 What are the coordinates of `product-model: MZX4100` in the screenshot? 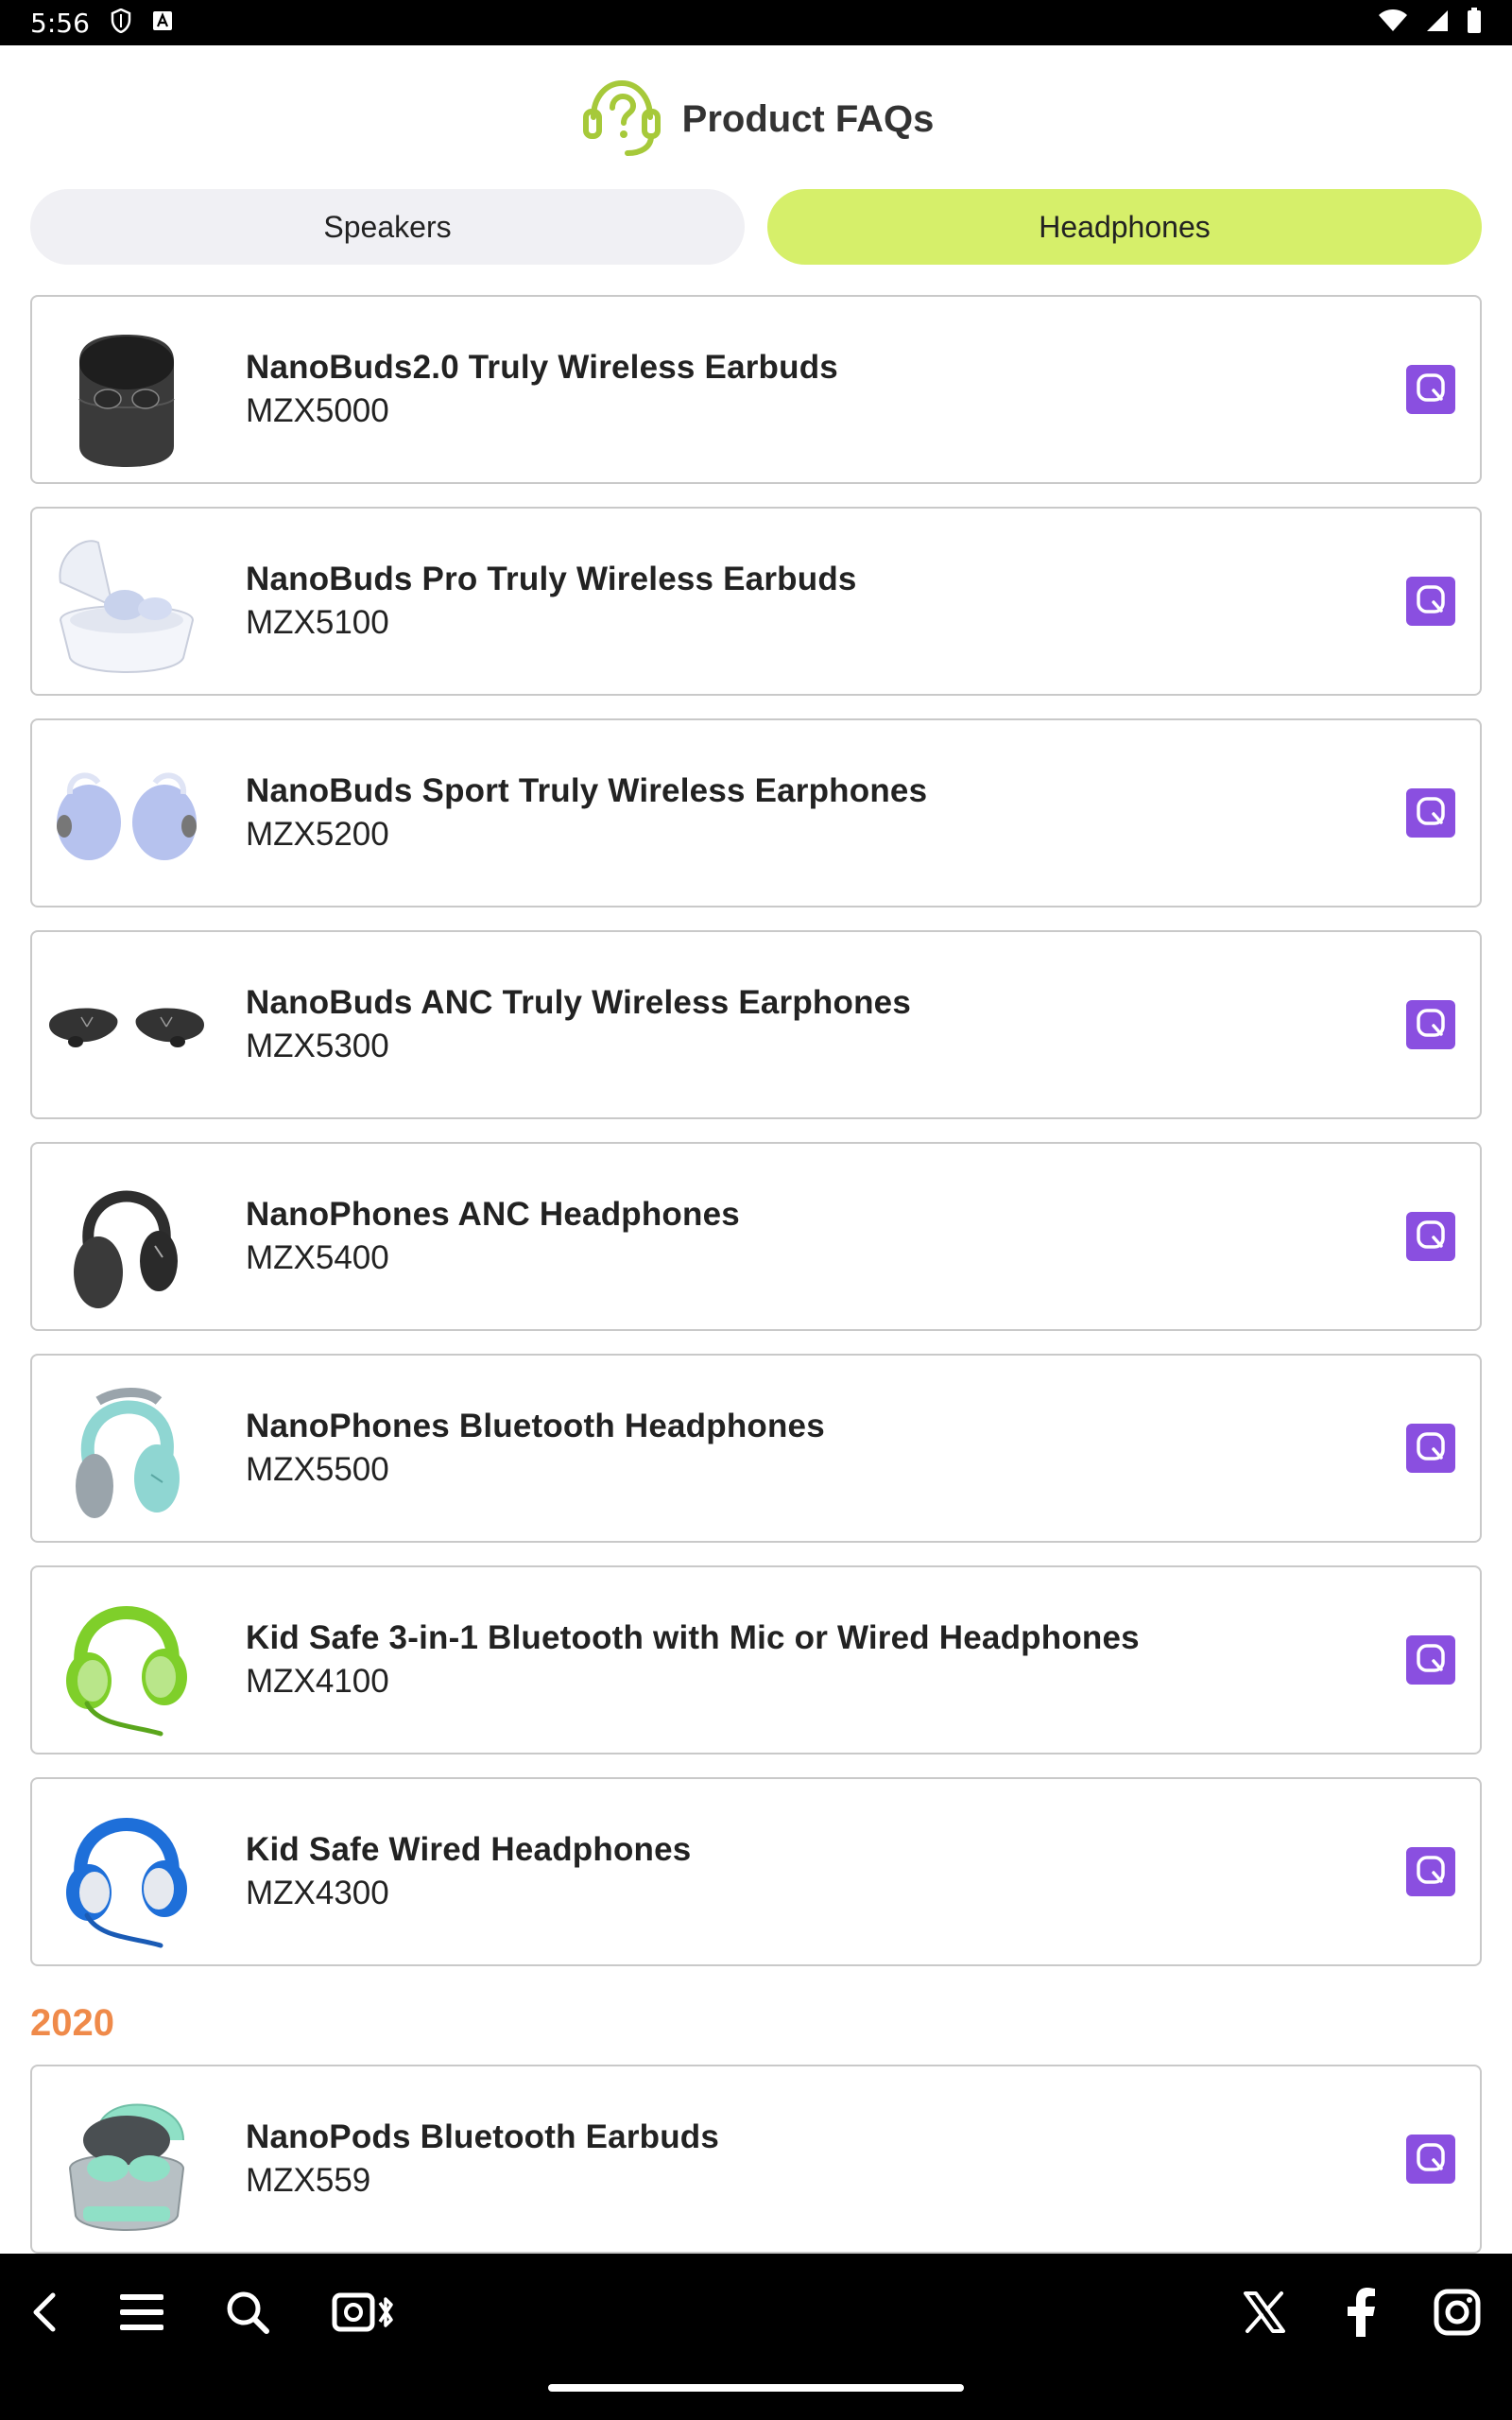 It's located at (317, 1681).